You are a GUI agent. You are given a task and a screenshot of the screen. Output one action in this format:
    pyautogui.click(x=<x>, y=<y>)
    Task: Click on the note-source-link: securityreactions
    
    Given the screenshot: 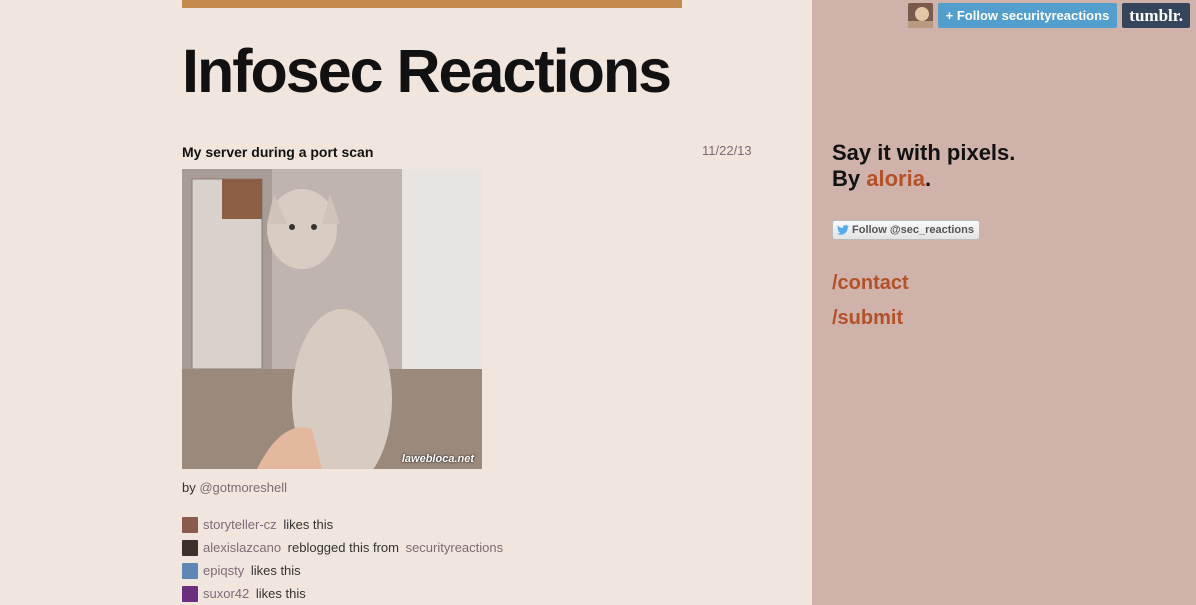 What is the action you would take?
    pyautogui.click(x=455, y=547)
    